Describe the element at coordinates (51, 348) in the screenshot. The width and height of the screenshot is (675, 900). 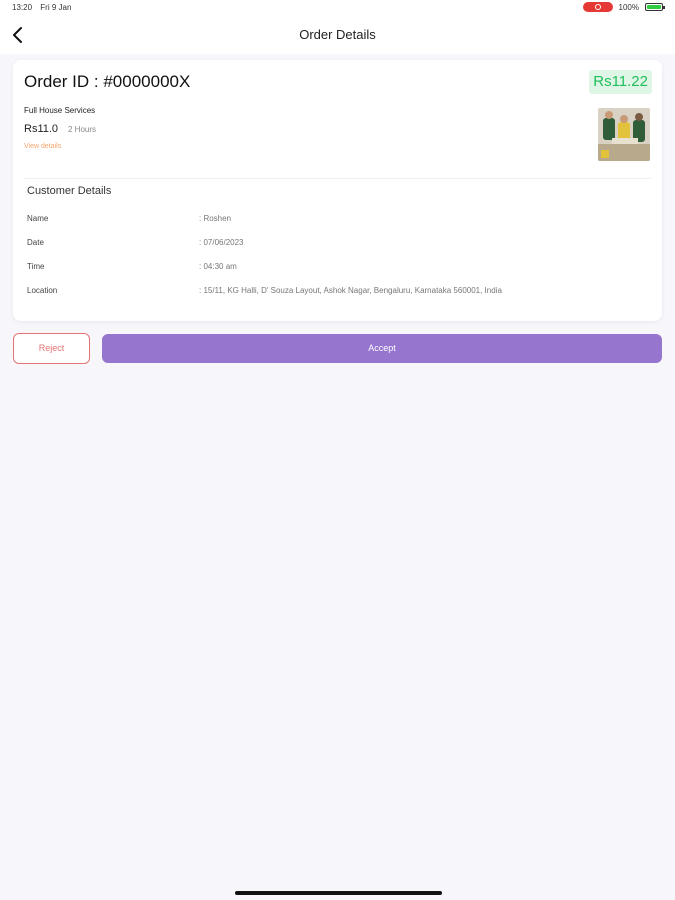
I see `reject-button: Reject` at that location.